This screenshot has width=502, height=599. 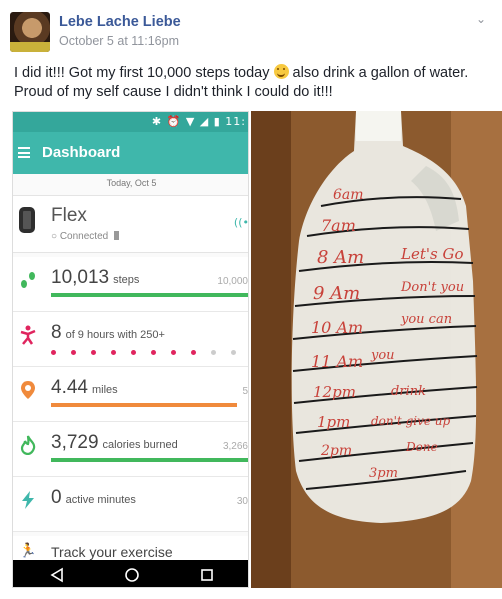 I want to click on label-11am: 11 Am, so click(x=337, y=361).